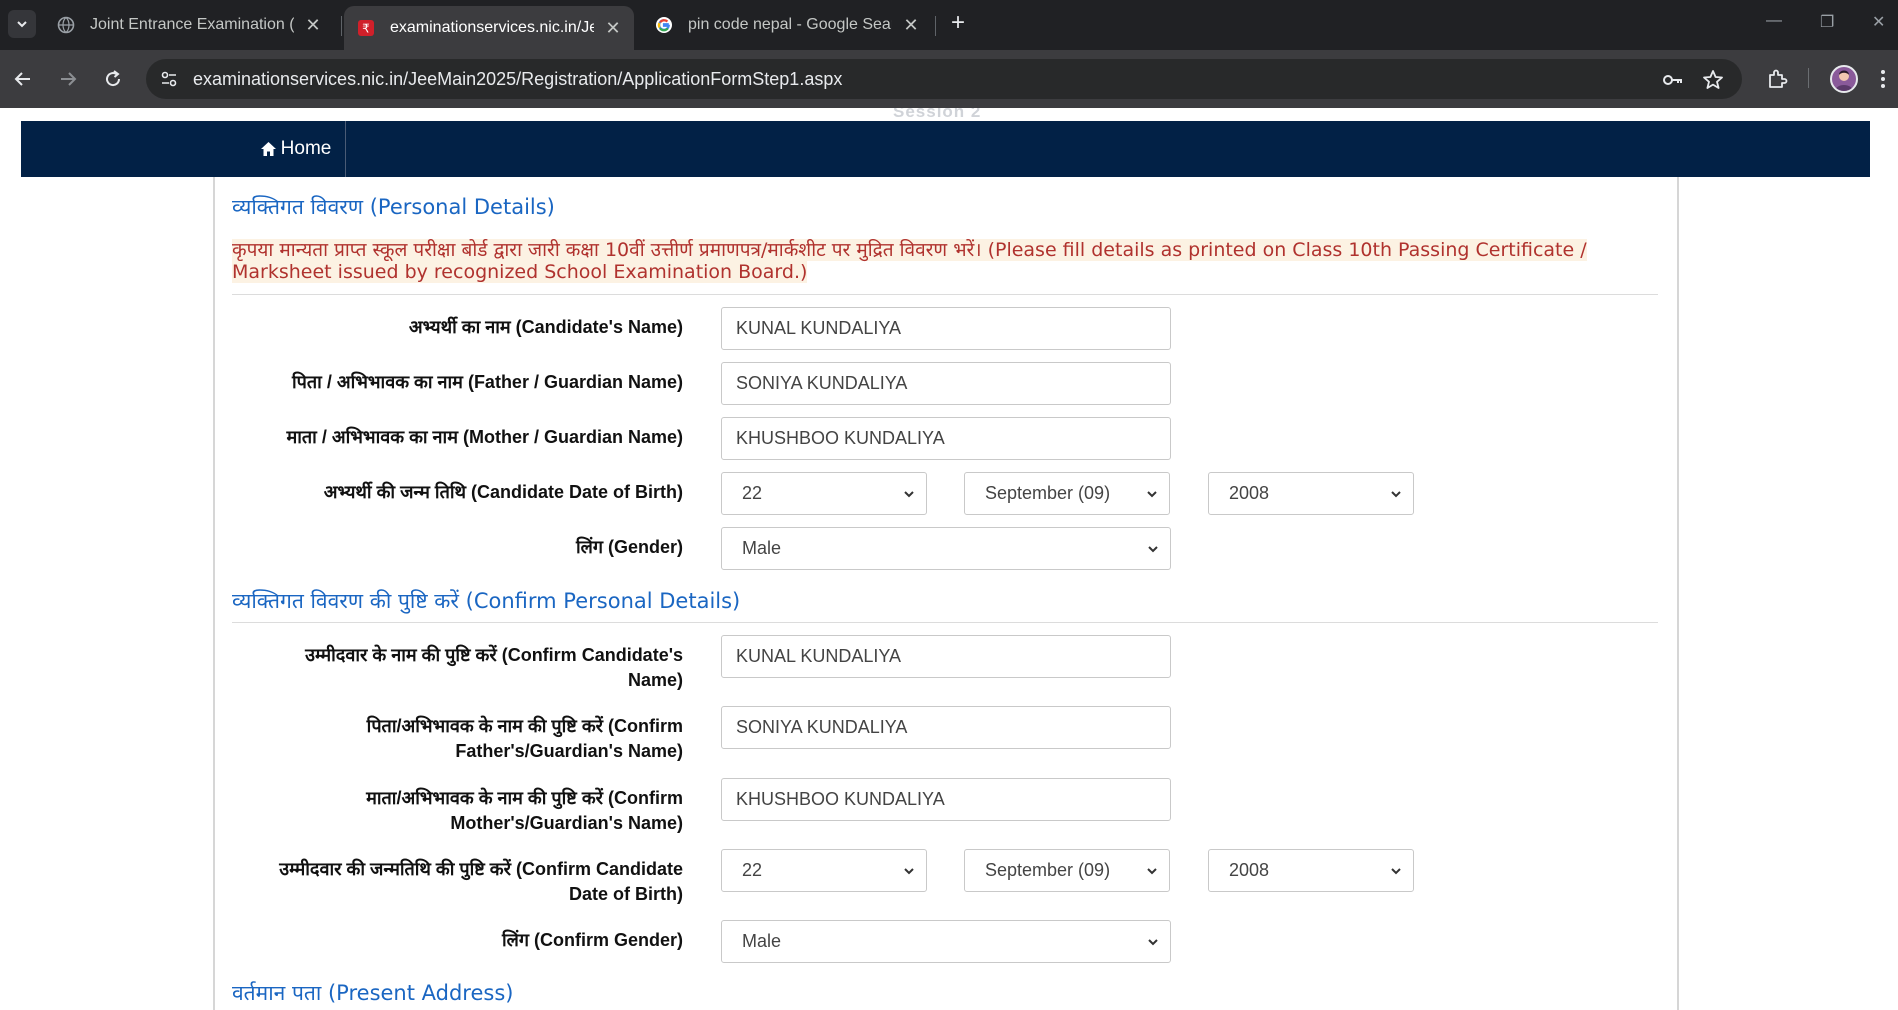 This screenshot has width=1898, height=1010. I want to click on dob-month-select: September (09), so click(1067, 493).